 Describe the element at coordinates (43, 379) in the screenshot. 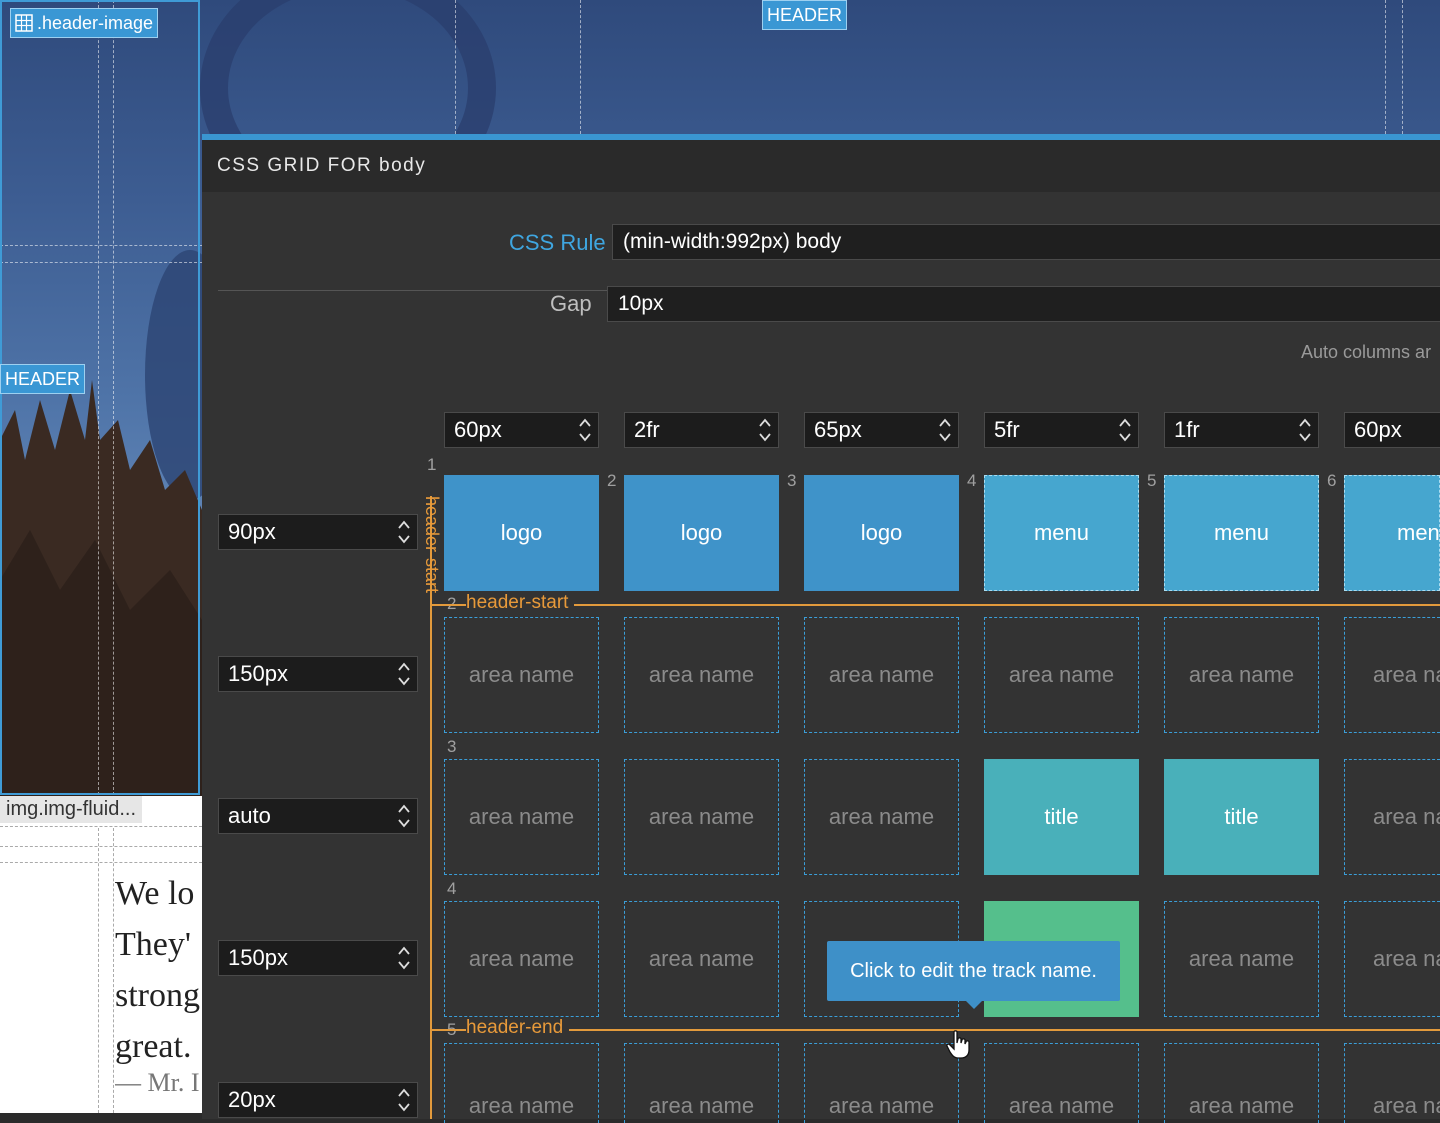

I see `header-label-side: HEADER` at that location.